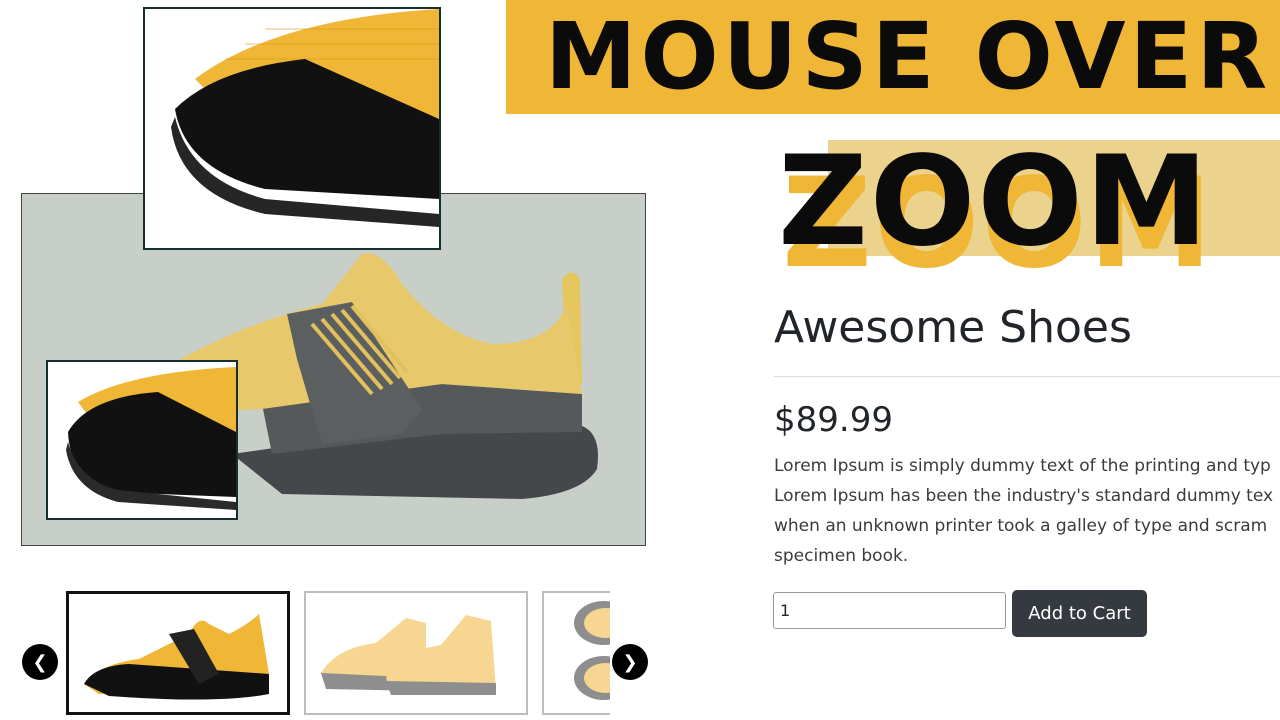 This screenshot has height=720, width=1280. I want to click on thumbnail-strip, so click(338, 654).